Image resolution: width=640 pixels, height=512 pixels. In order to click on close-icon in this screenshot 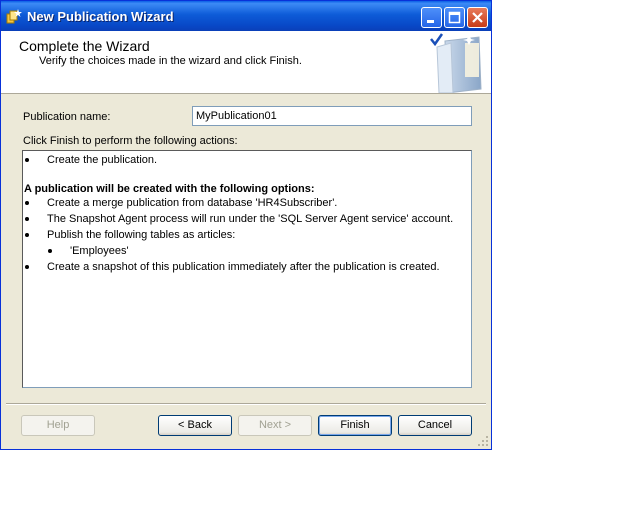, I will do `click(477, 17)`.